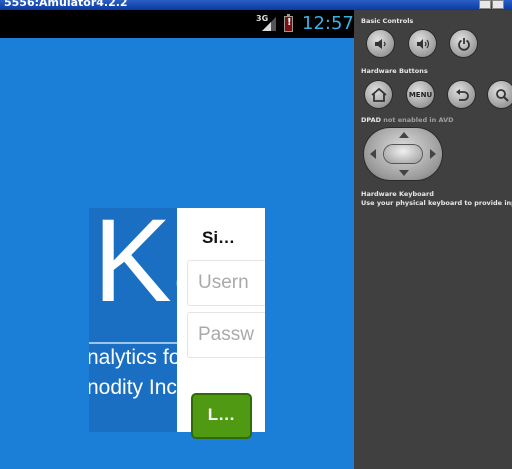 Image resolution: width=512 pixels, height=469 pixels. I want to click on username-input, so click(226, 283).